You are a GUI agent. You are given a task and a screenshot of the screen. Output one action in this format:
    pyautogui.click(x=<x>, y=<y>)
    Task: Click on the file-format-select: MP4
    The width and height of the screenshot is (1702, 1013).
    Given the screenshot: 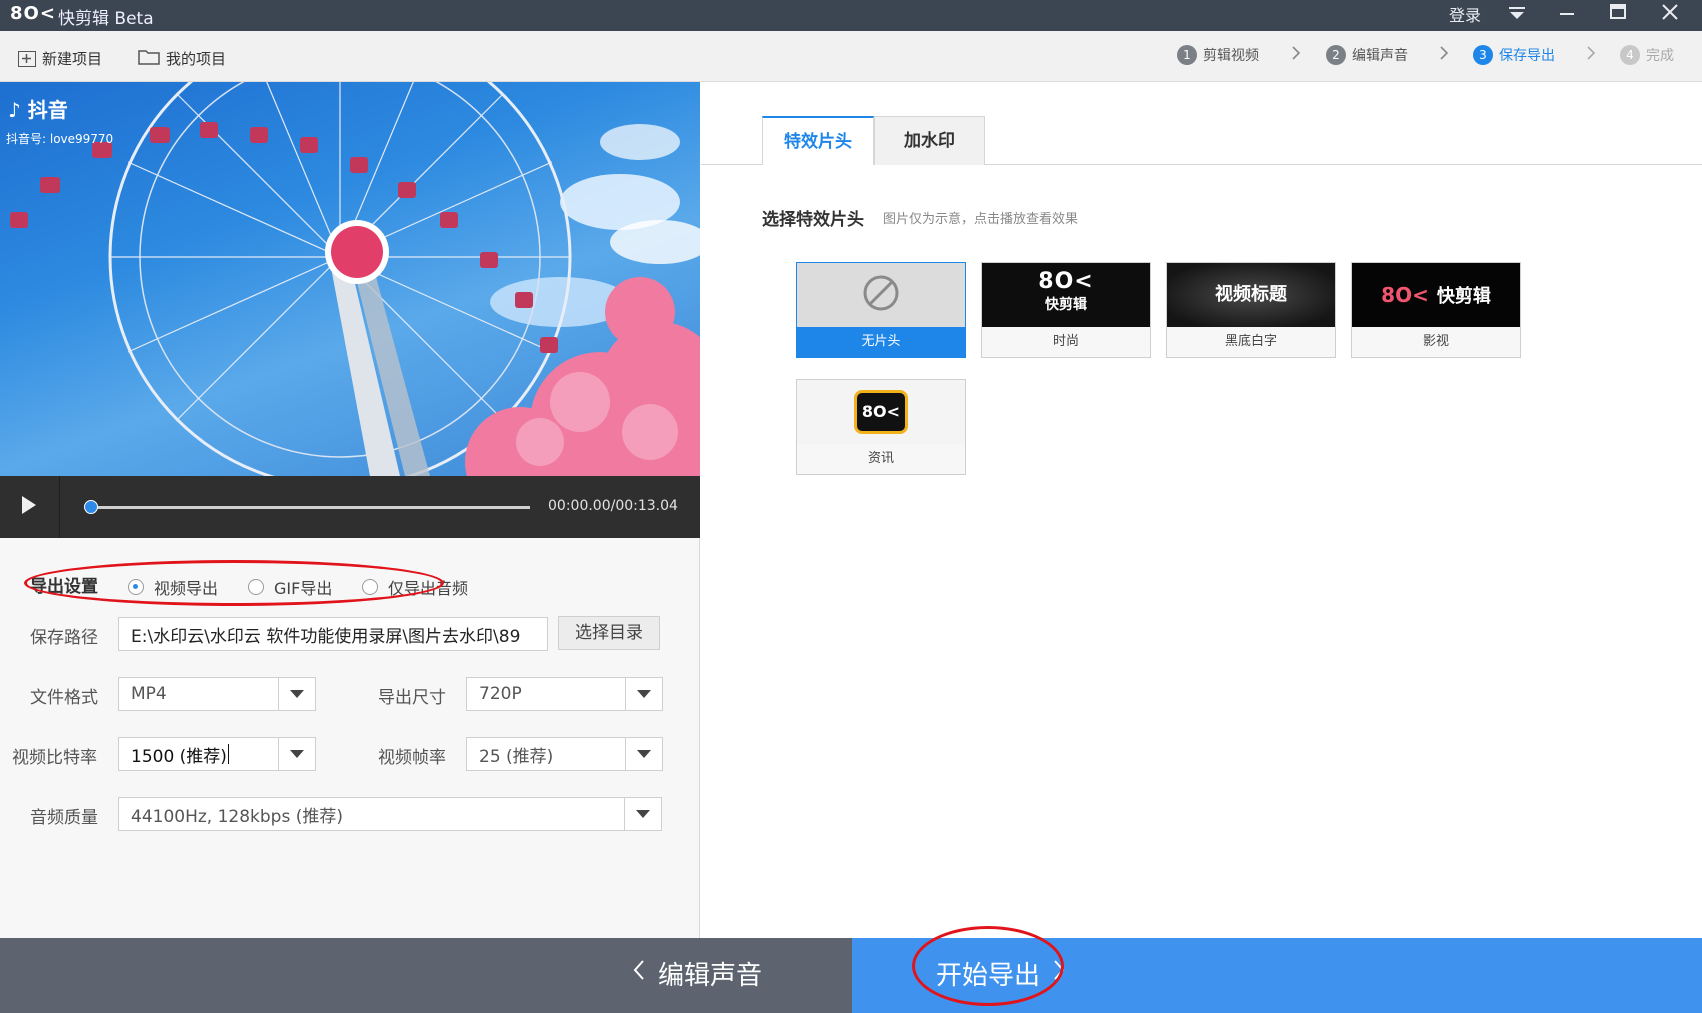 What is the action you would take?
    pyautogui.click(x=217, y=694)
    